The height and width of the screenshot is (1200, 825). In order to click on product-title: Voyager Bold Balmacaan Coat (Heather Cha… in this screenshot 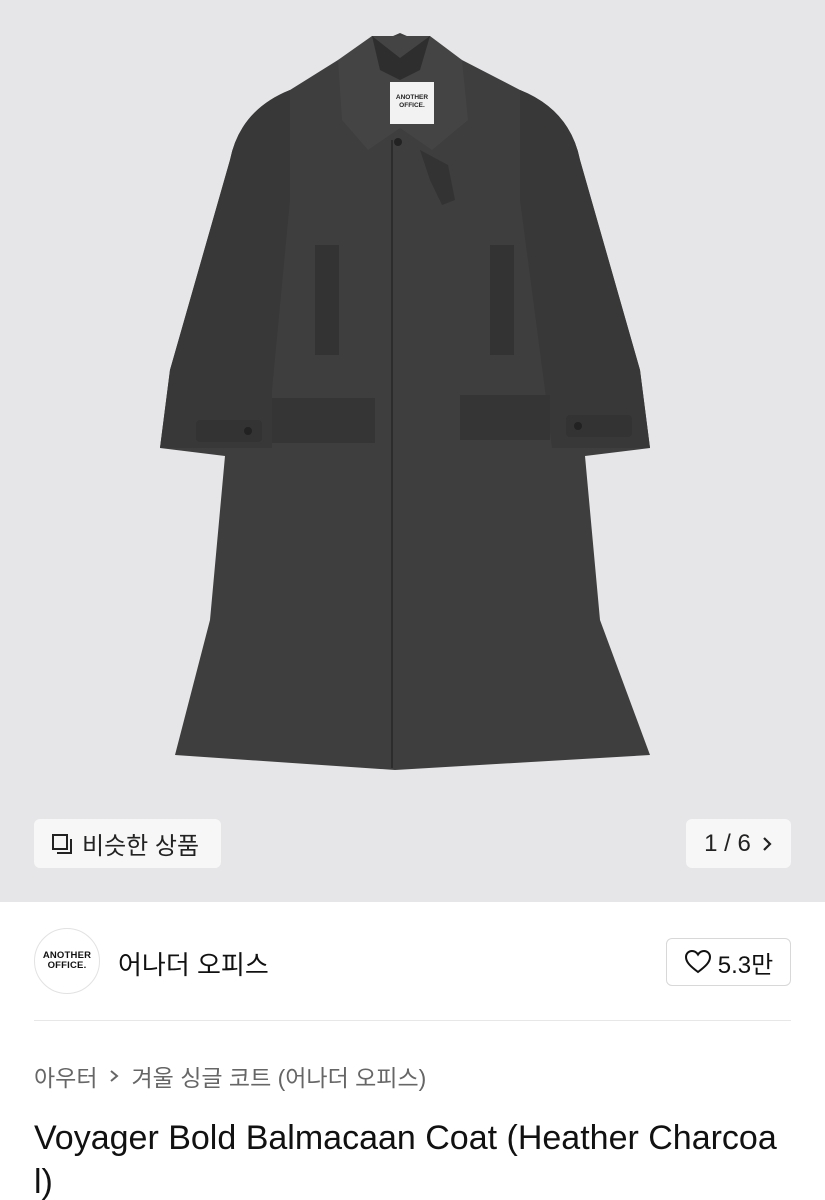, I will do `click(405, 1159)`.